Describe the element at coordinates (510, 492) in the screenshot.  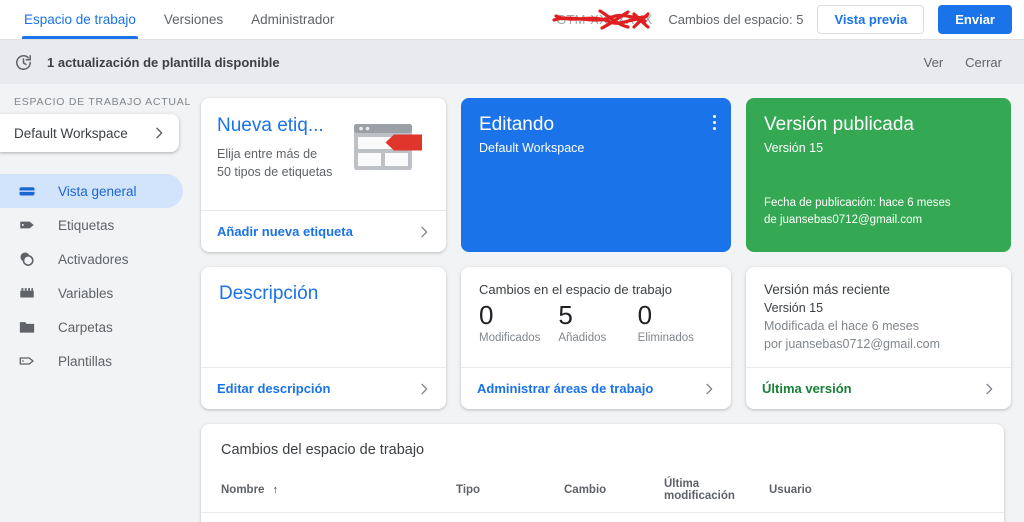
I see `column-header-tipo: Tipo` at that location.